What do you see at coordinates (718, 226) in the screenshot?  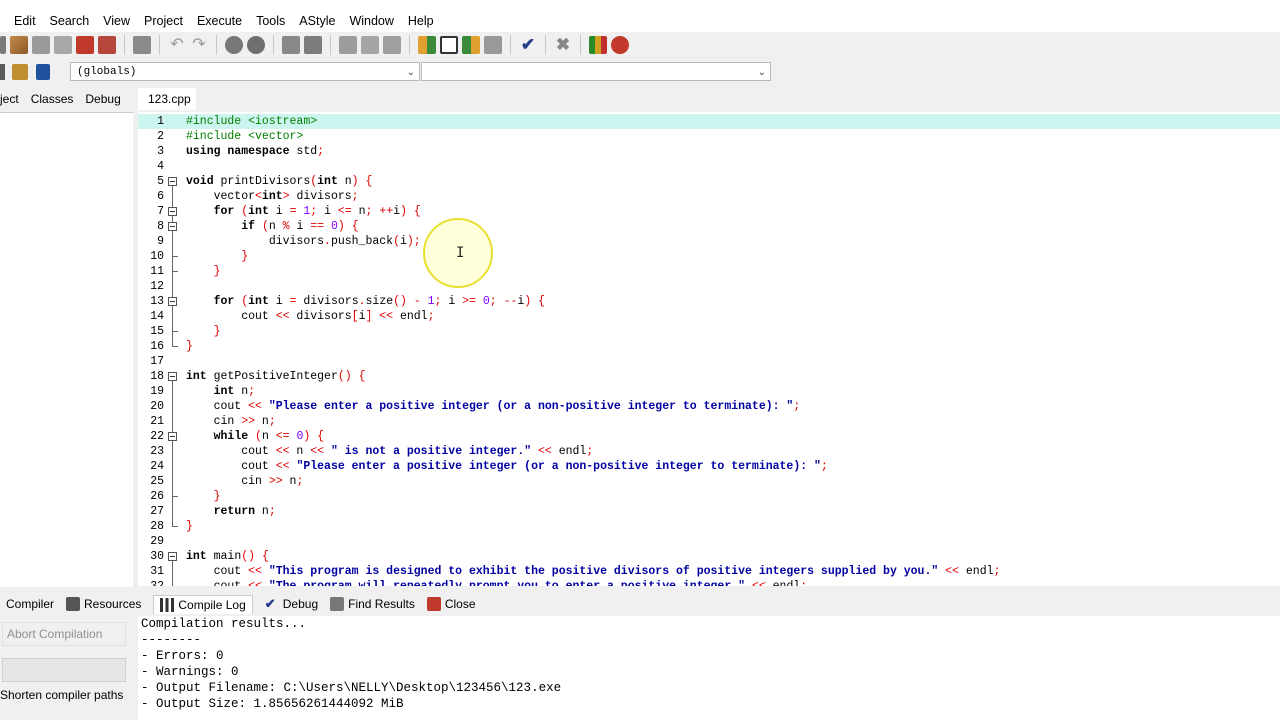 I see `code-line: 8 if (n % i == 0) {` at bounding box center [718, 226].